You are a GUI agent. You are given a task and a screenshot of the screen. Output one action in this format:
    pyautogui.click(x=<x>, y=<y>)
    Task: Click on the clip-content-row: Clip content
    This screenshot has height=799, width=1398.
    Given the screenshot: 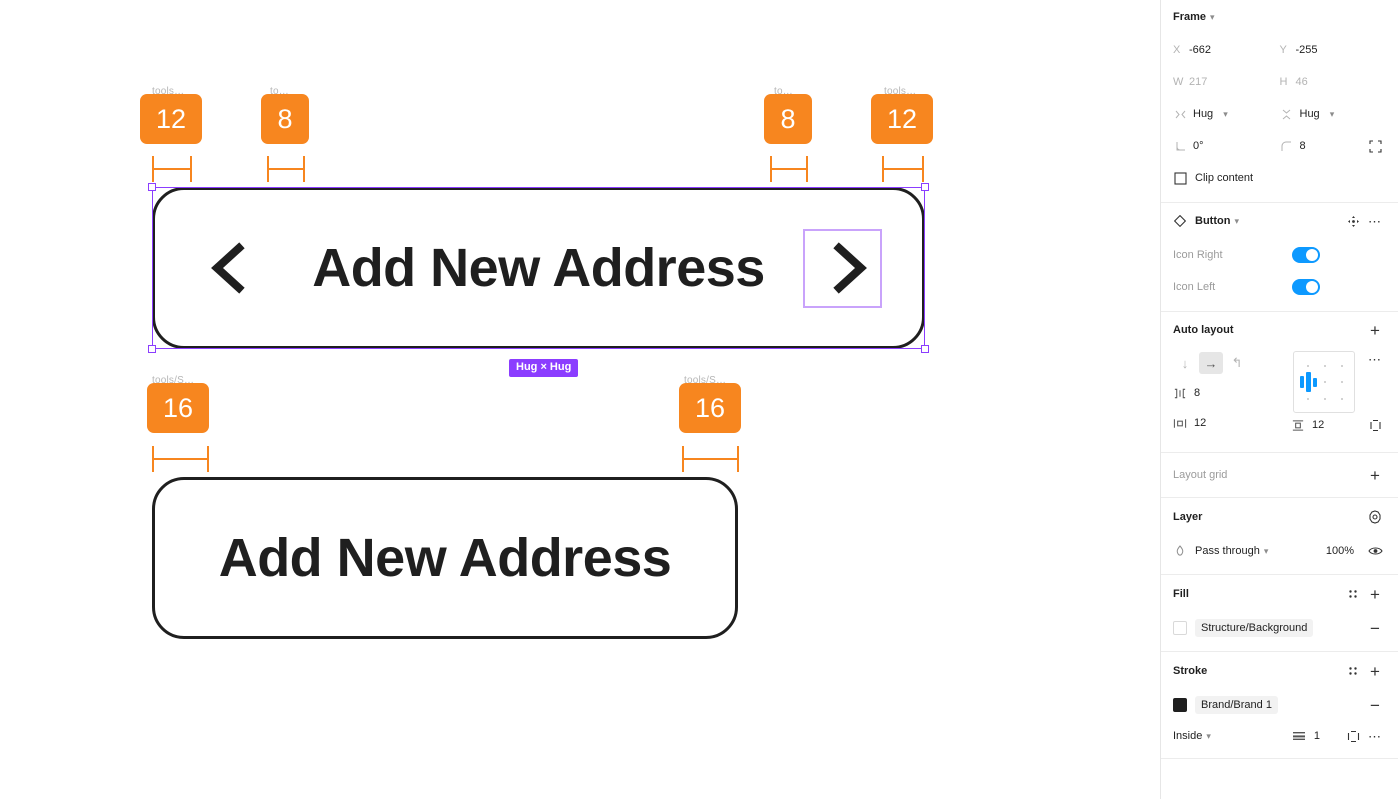 What is the action you would take?
    pyautogui.click(x=1279, y=178)
    